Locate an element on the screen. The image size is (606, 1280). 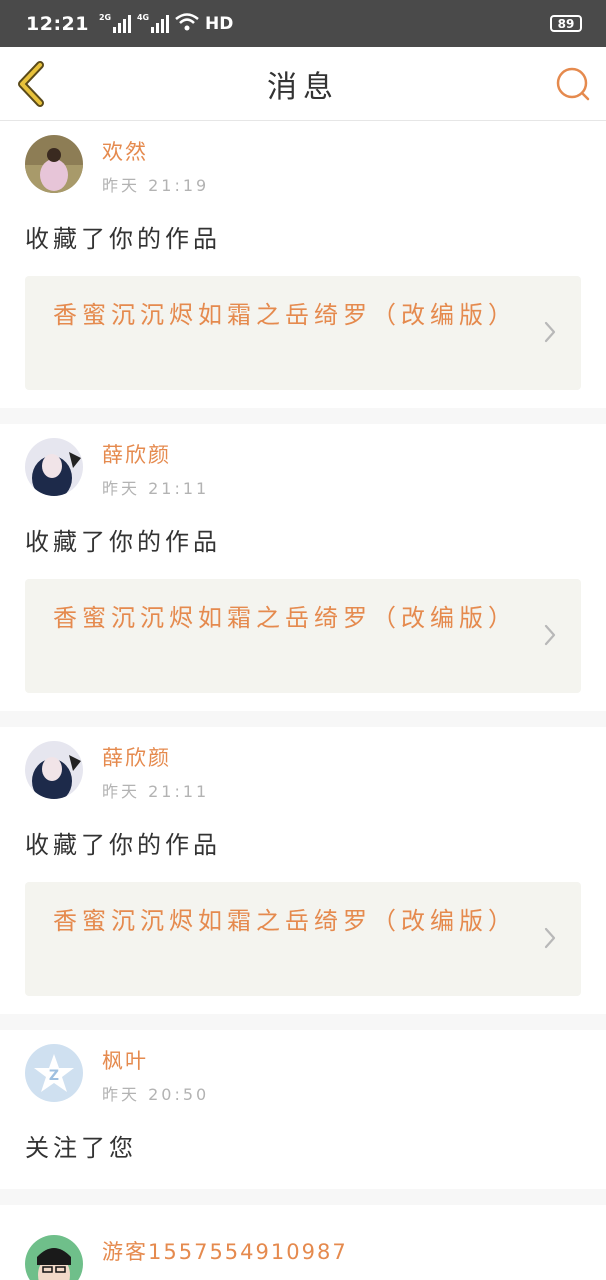
chevron-left-icon is located at coordinates (34, 84).